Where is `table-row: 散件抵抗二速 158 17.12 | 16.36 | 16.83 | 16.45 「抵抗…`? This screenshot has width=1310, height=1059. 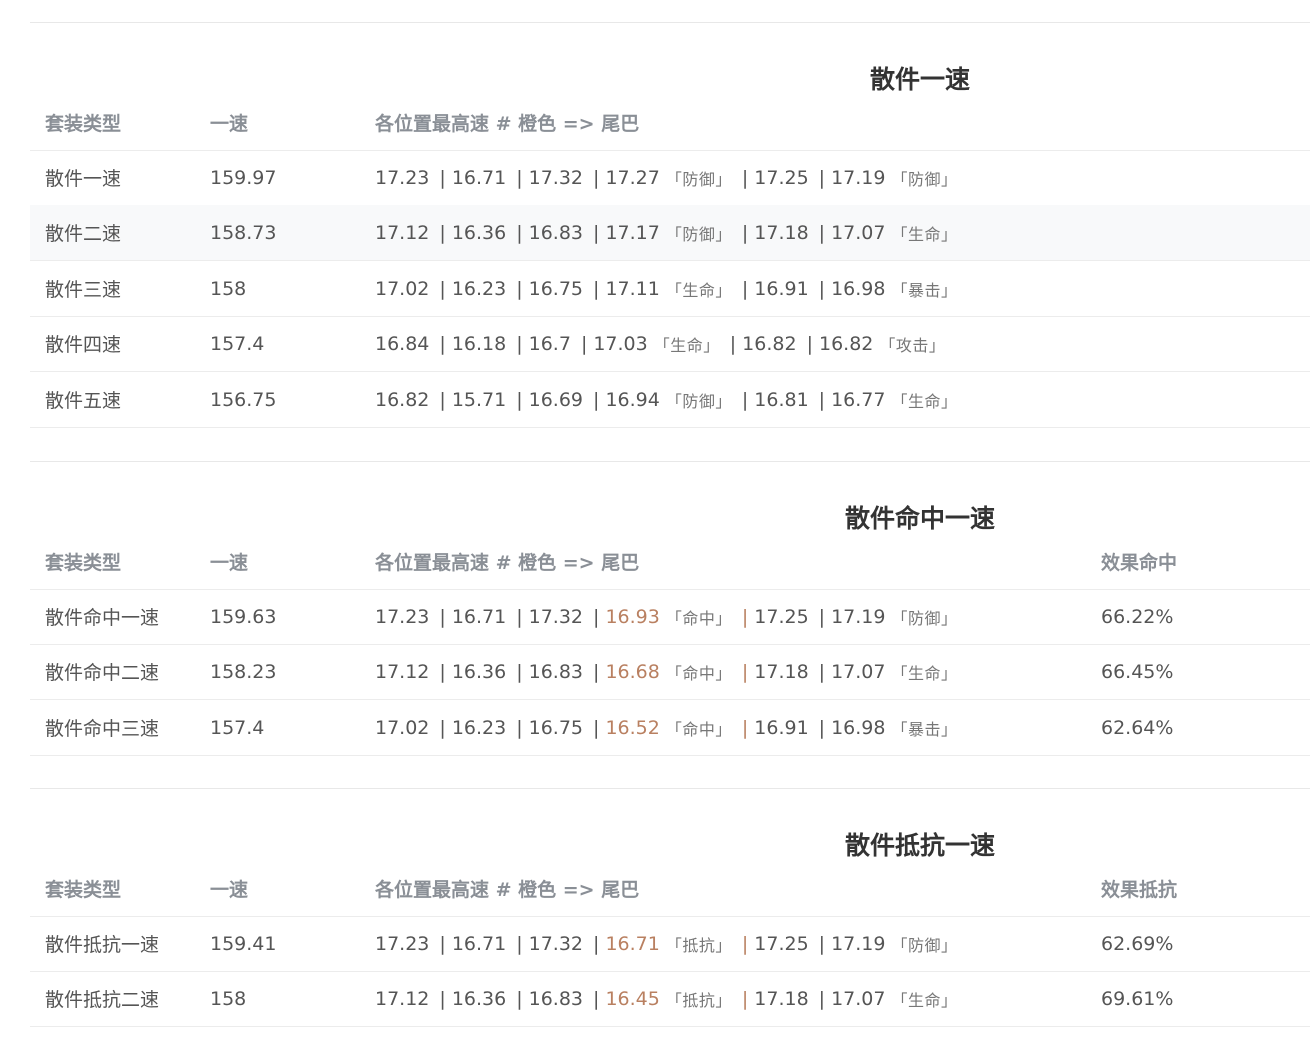
table-row: 散件抵抗二速 158 17.12 | 16.36 | 16.83 | 16.45 「抵抗… is located at coordinates (670, 999).